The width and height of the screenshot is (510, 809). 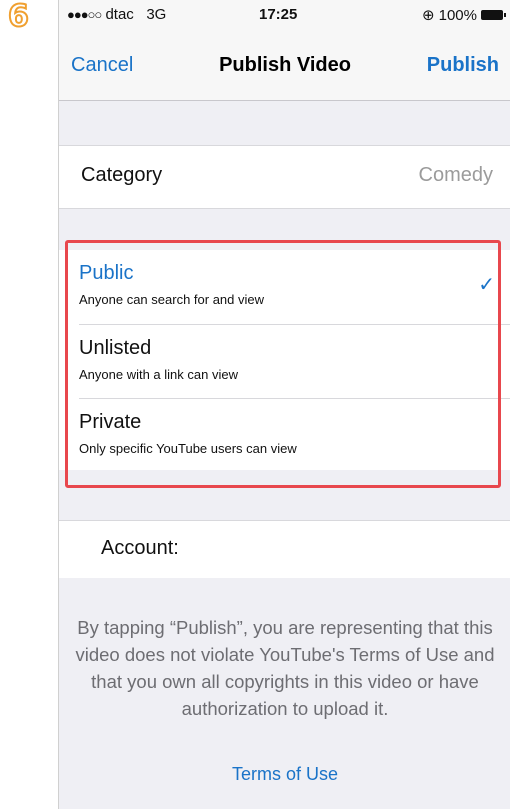 What do you see at coordinates (122, 175) in the screenshot?
I see `category-label: Category` at bounding box center [122, 175].